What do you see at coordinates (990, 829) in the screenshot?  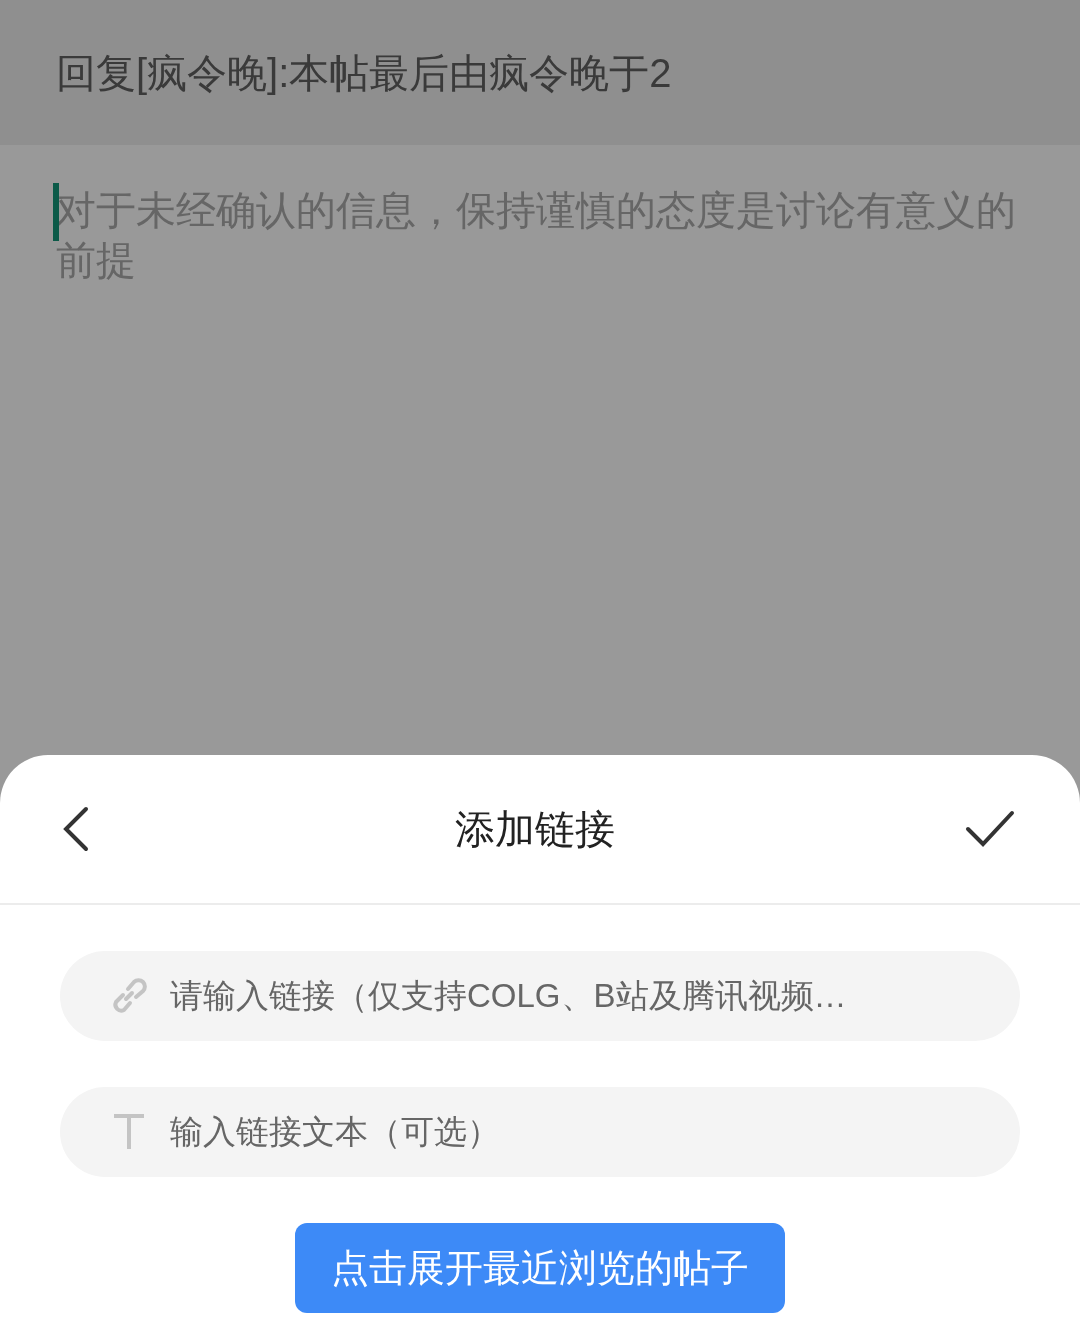 I see `check-icon` at bounding box center [990, 829].